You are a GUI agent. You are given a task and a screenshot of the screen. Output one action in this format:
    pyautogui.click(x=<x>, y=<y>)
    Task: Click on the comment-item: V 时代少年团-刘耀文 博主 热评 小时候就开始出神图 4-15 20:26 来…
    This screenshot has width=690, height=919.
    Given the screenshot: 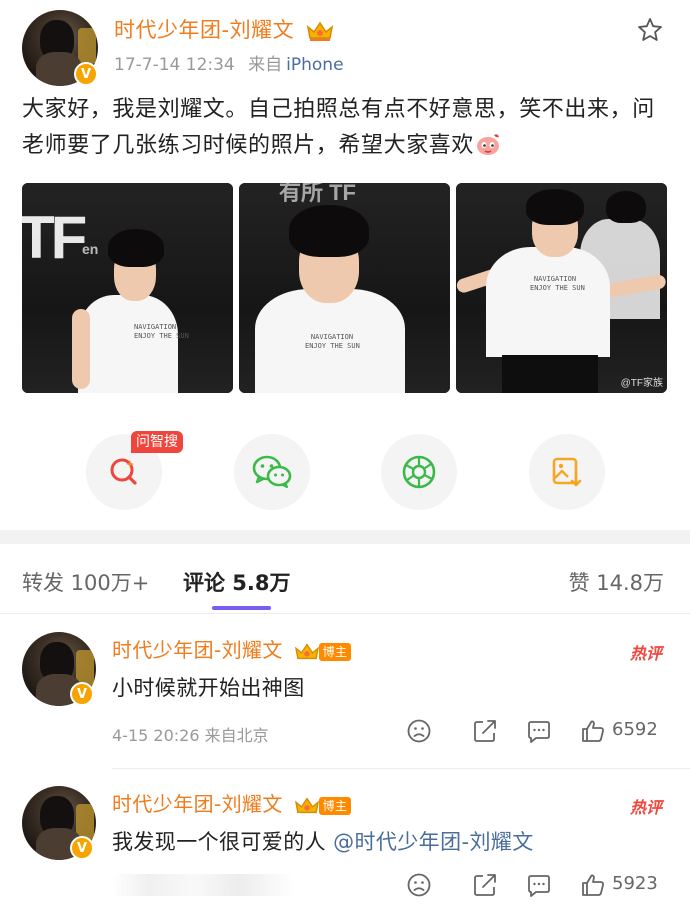 What is the action you would take?
    pyautogui.click(x=345, y=697)
    